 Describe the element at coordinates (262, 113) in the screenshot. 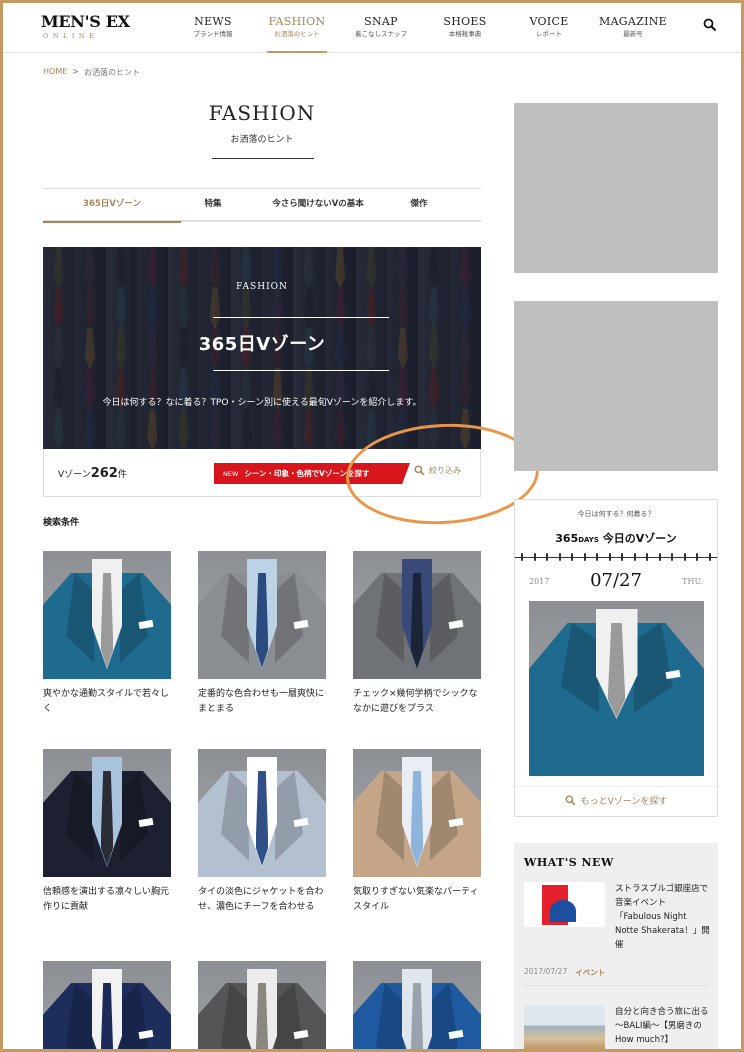

I see `page-title: FASHION` at that location.